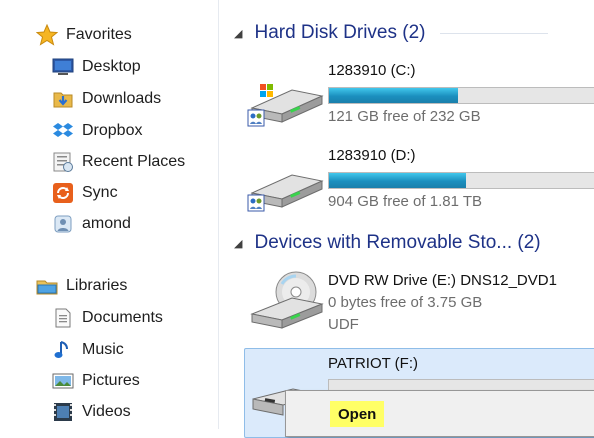 The width and height of the screenshot is (594, 438). What do you see at coordinates (47, 34) in the screenshot?
I see `star-icon` at bounding box center [47, 34].